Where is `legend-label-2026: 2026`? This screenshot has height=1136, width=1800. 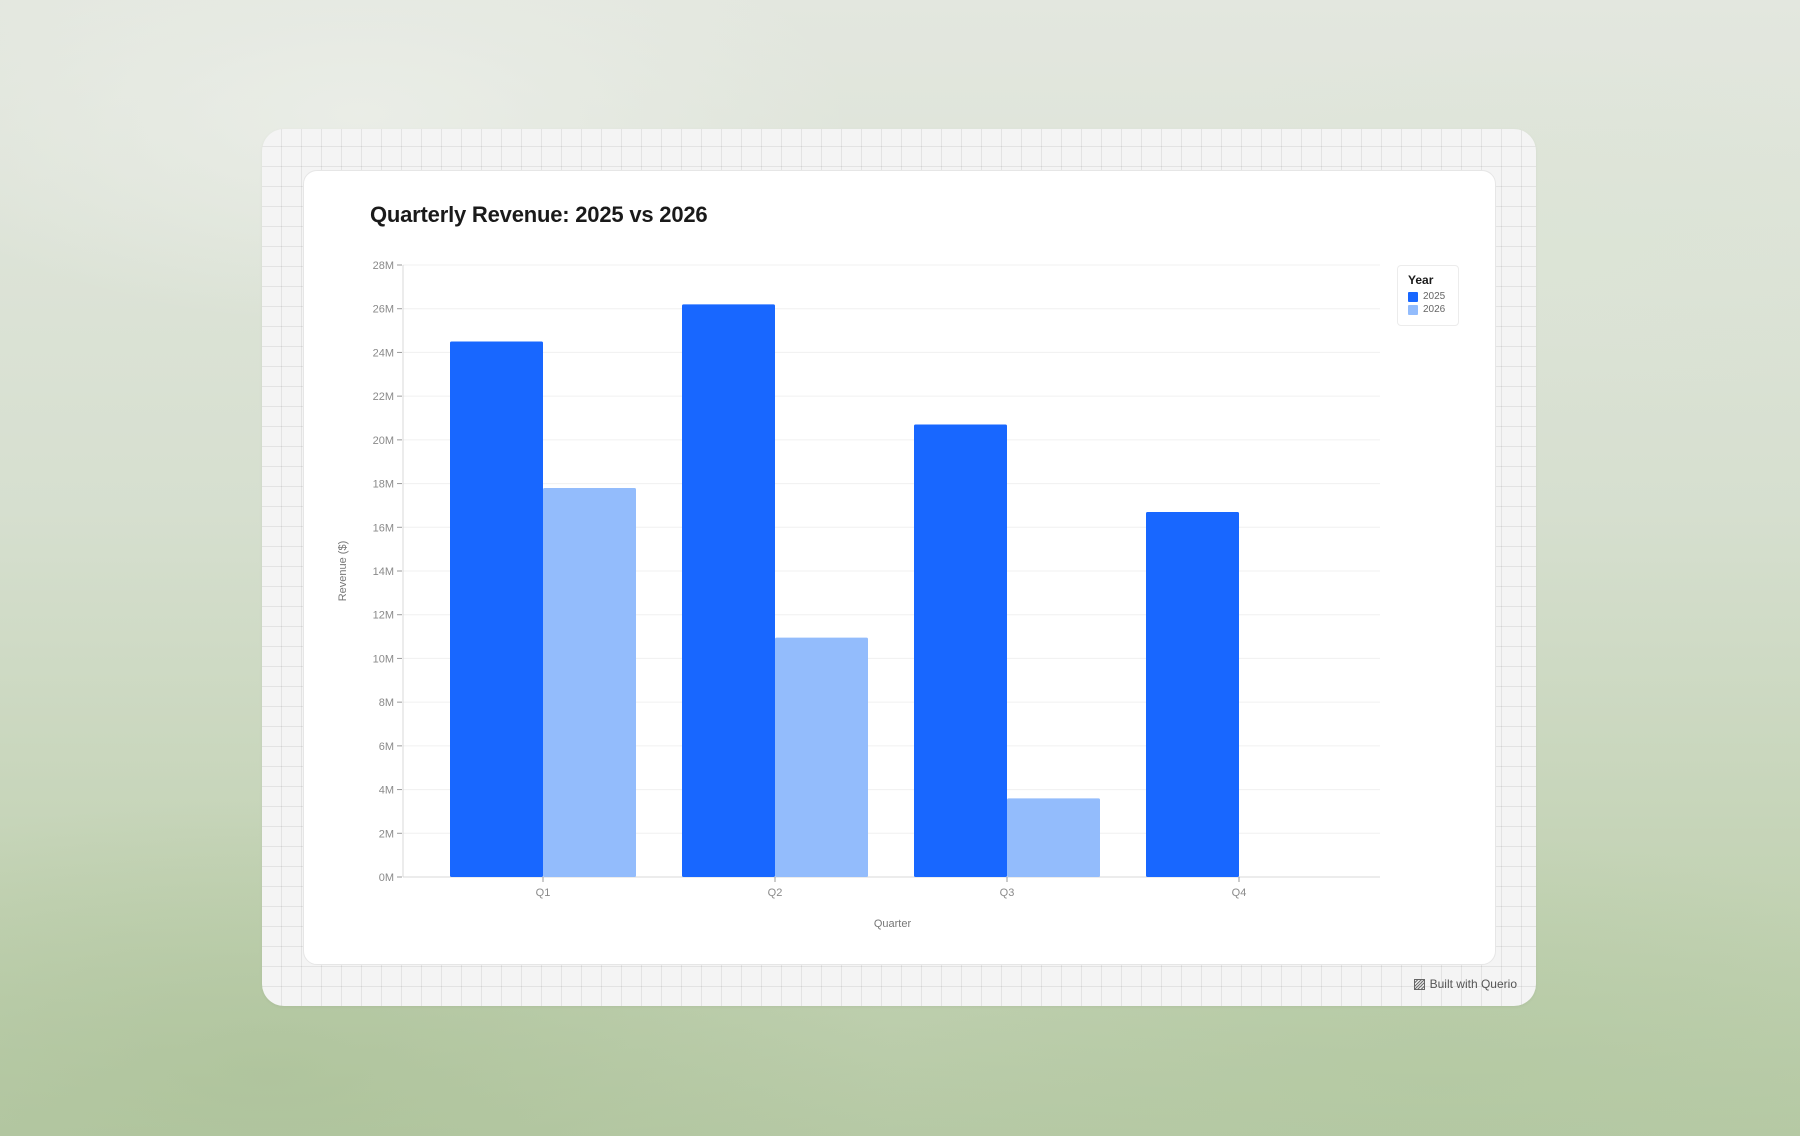
legend-label-2026: 2026 is located at coordinates (1434, 309).